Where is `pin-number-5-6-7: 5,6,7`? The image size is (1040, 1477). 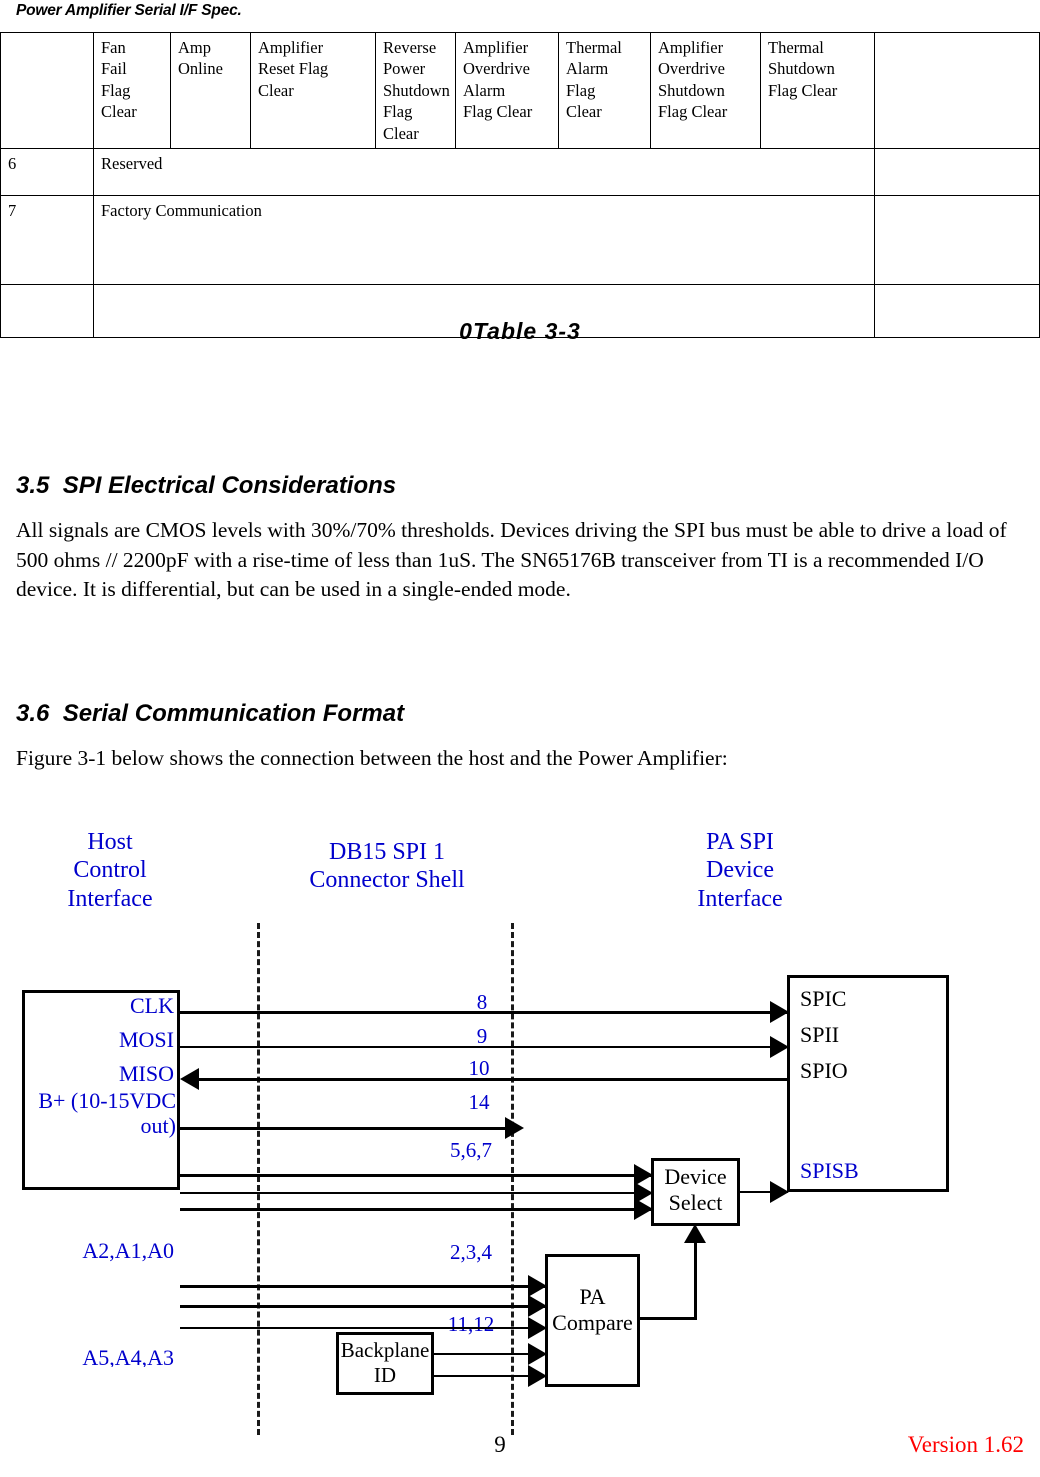 pin-number-5-6-7: 5,6,7 is located at coordinates (471, 1150).